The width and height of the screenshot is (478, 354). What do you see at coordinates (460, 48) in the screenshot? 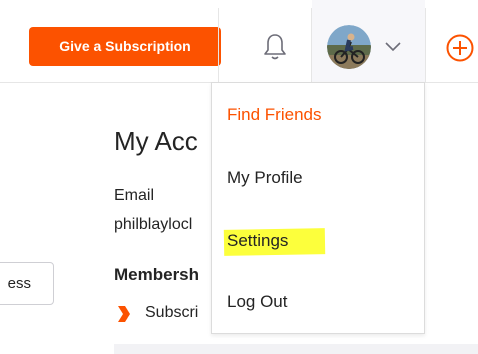
I see `plus-circle-icon` at bounding box center [460, 48].